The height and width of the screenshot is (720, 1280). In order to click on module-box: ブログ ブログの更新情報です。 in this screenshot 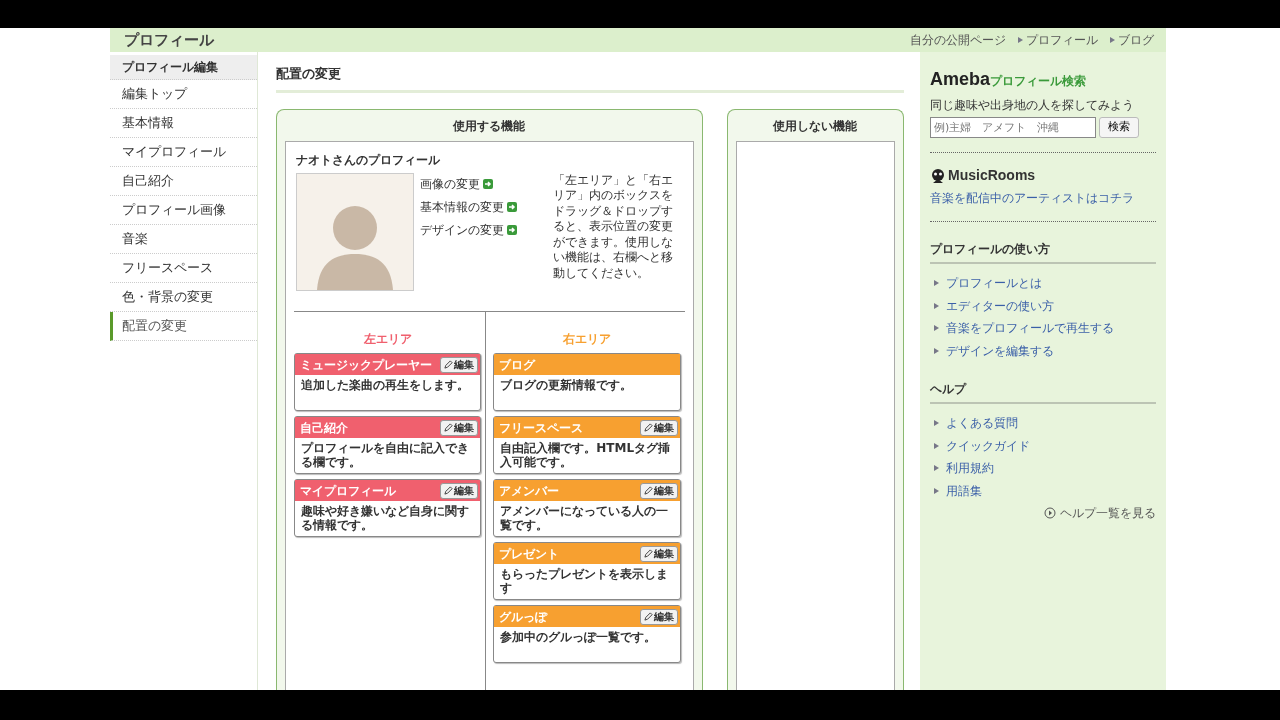, I will do `click(587, 382)`.